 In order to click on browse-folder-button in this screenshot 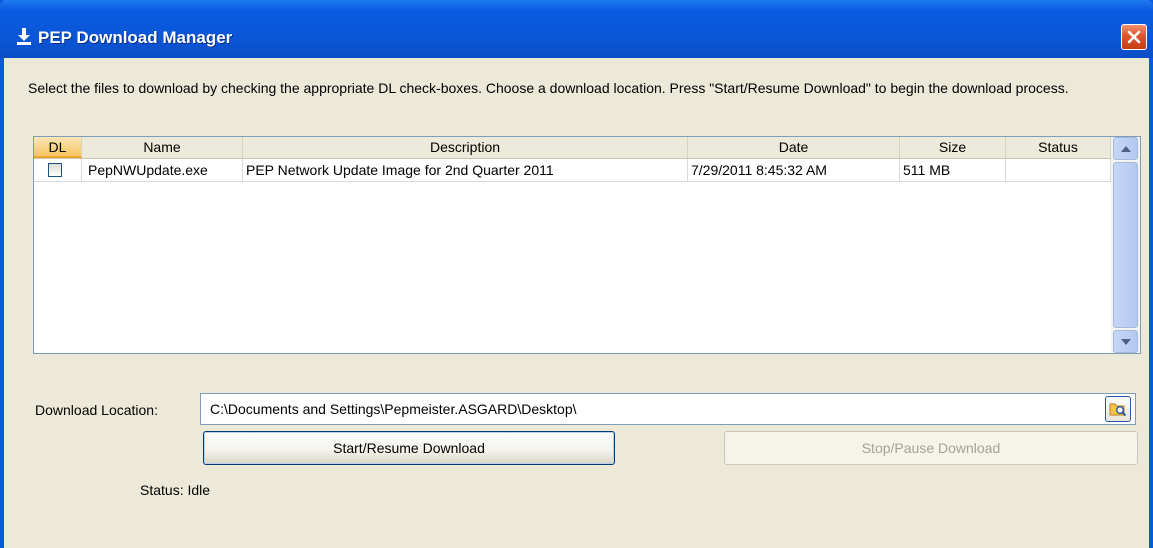, I will do `click(1118, 409)`.